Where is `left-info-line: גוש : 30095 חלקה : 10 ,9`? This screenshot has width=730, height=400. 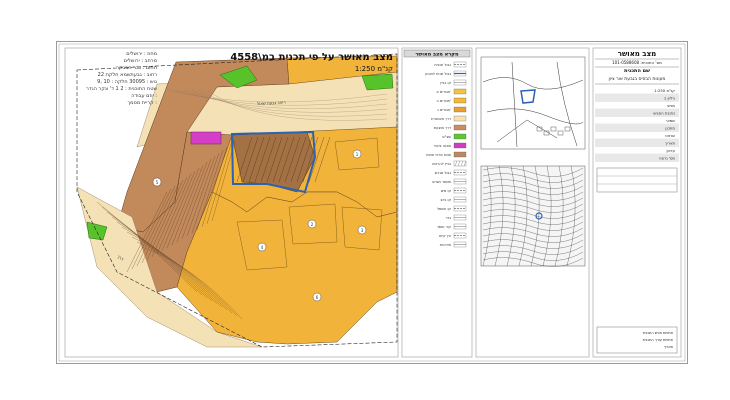
left-info-line: גוש : 30095 חלקה : 10 ,9 is located at coordinates (127, 82).